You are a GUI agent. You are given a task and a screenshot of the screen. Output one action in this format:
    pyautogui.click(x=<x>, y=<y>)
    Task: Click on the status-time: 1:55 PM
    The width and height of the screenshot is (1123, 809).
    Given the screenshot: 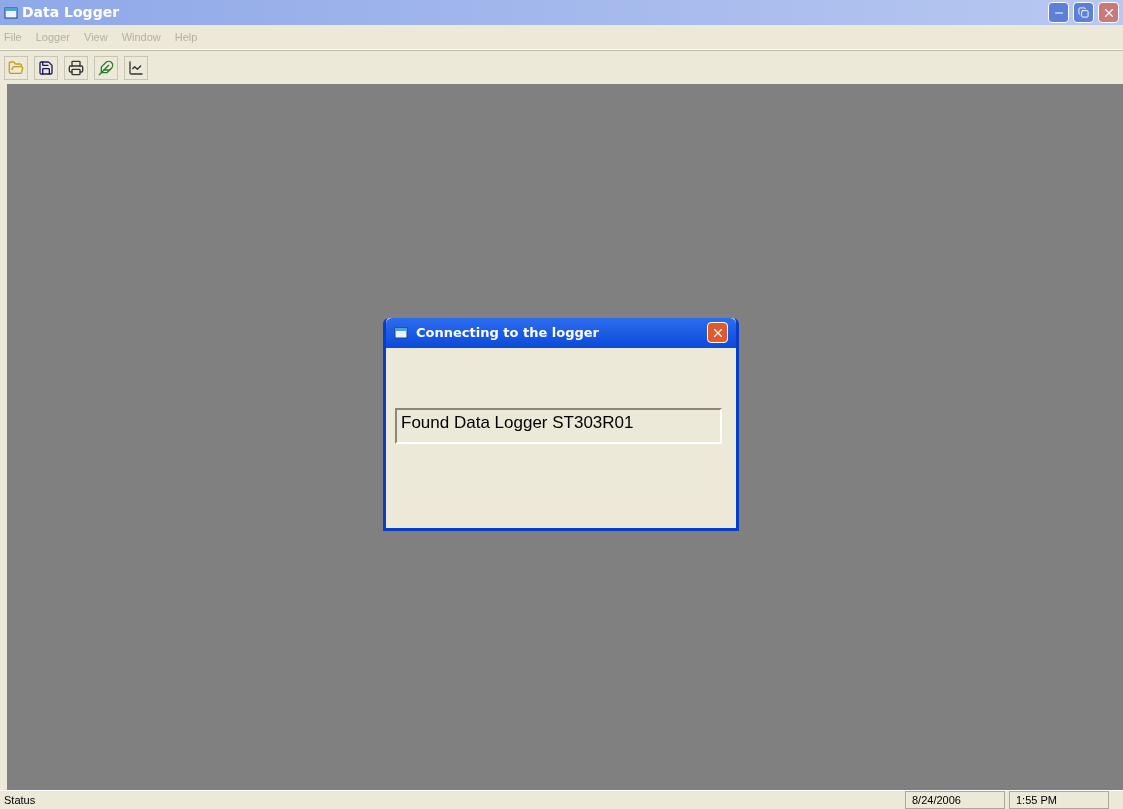 What is the action you would take?
    pyautogui.click(x=1059, y=799)
    